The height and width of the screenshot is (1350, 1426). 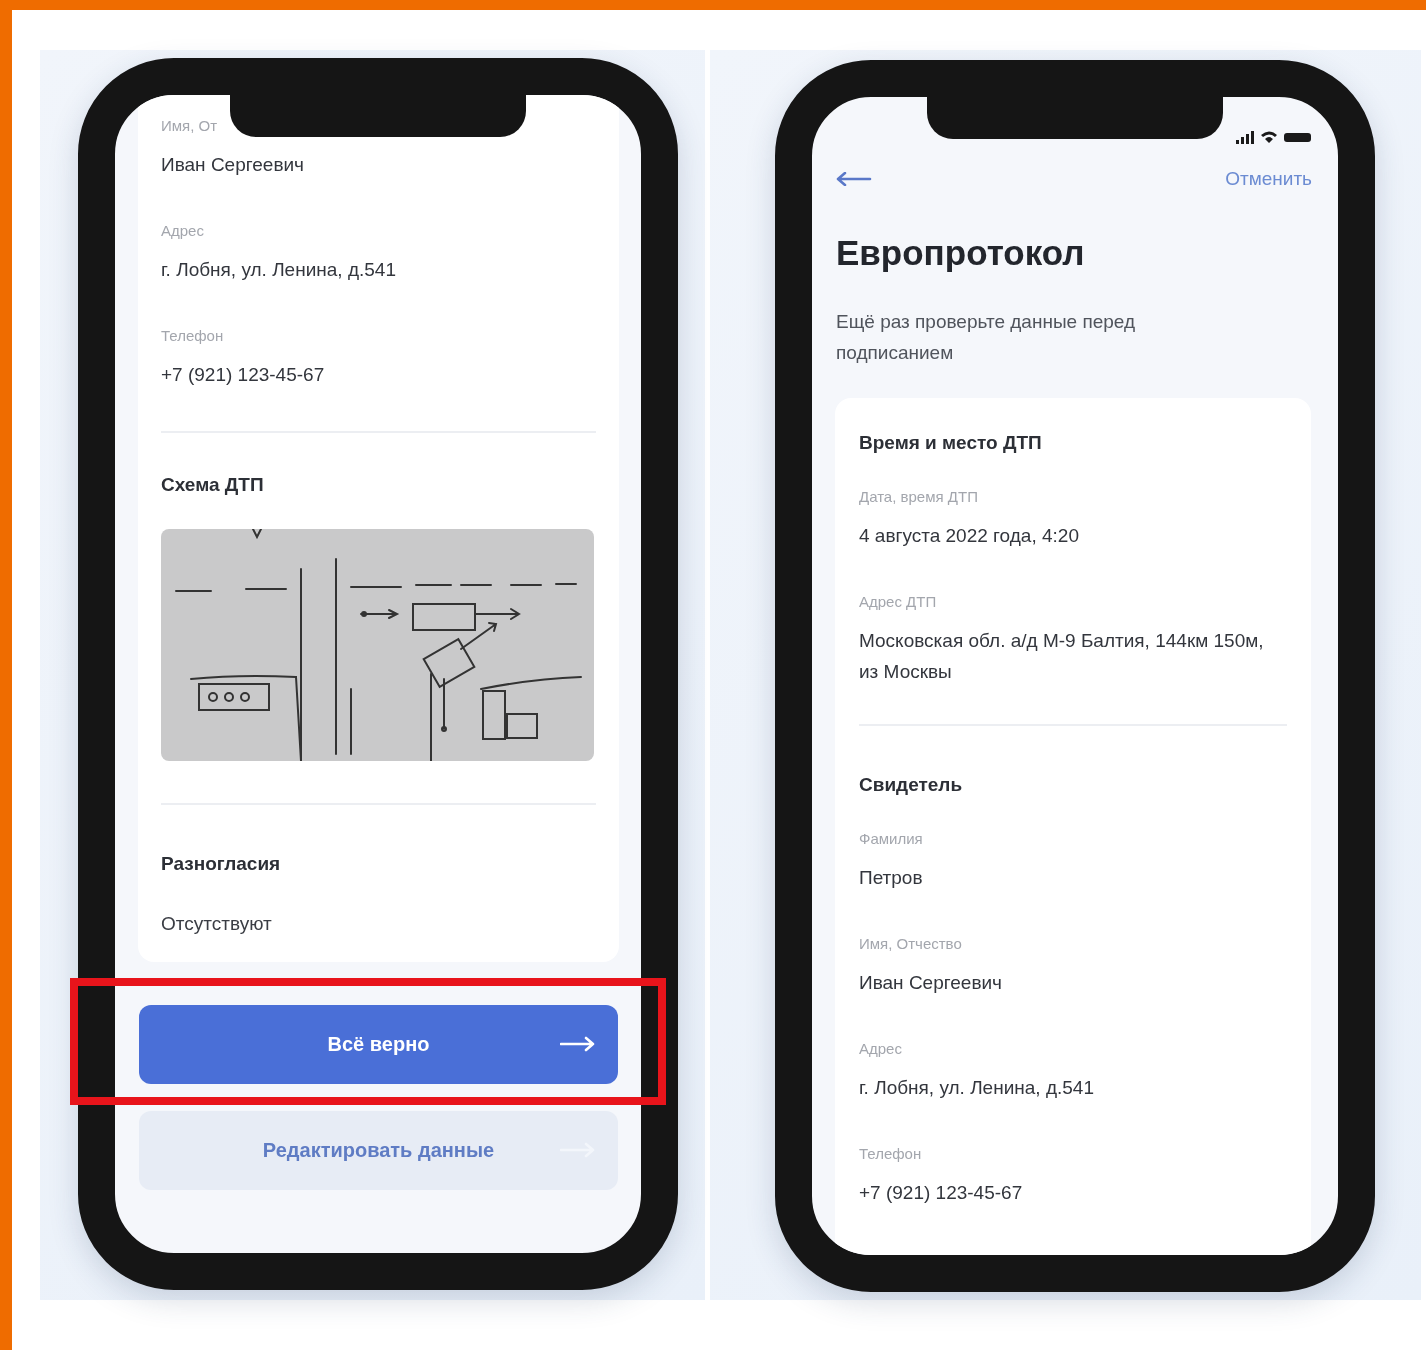 I want to click on field-label: Адрес ДТП, so click(x=898, y=602).